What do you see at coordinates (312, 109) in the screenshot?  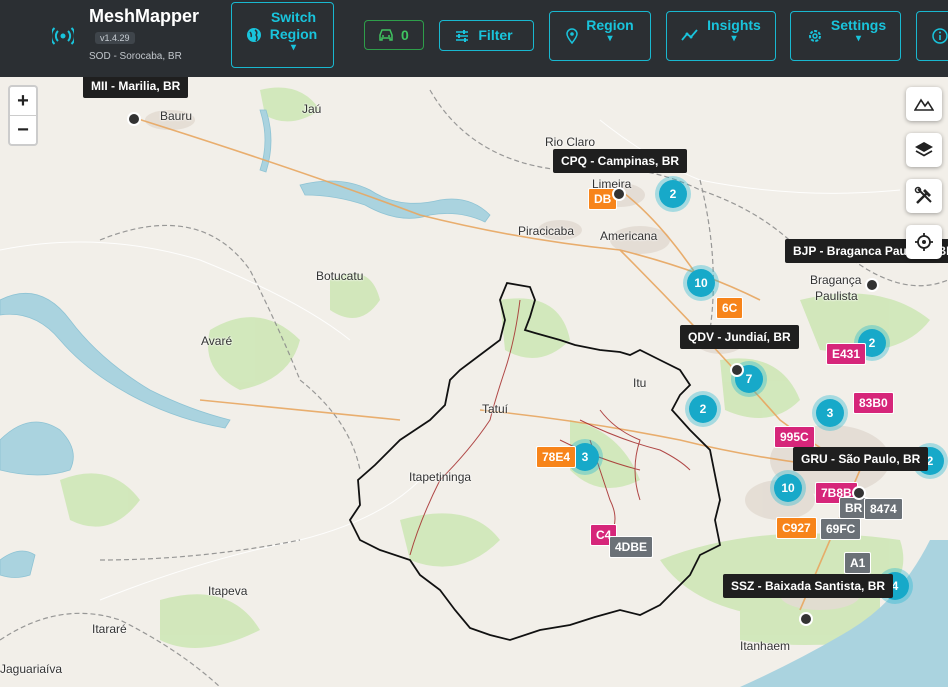 I see `place-label: Jaú` at bounding box center [312, 109].